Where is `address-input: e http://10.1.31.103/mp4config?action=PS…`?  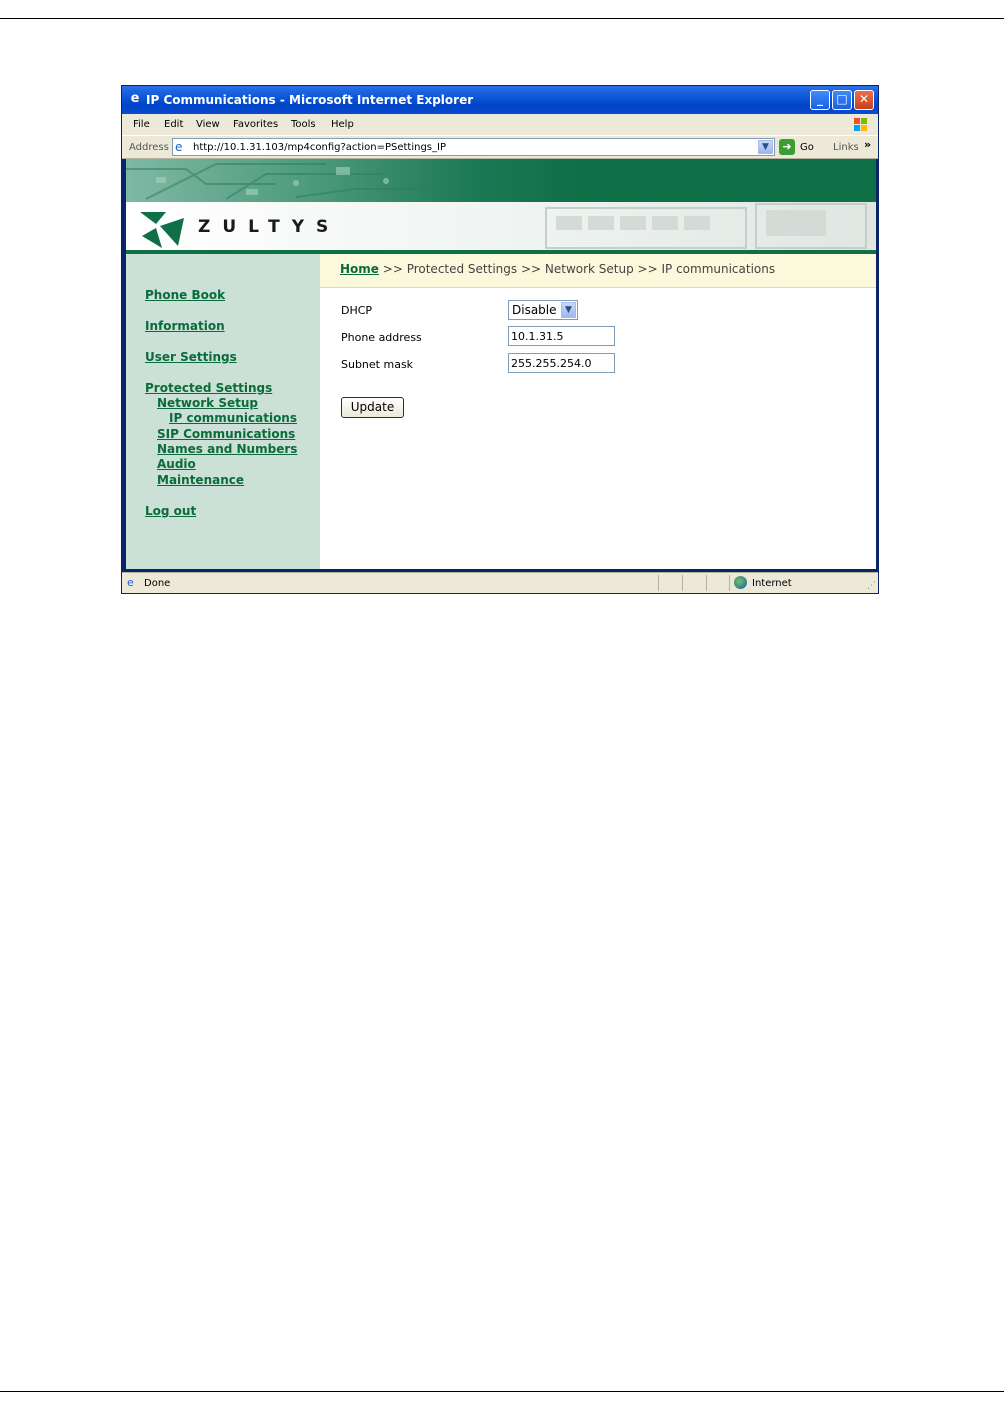
address-input: e http://10.1.31.103/mp4config?action=PS… is located at coordinates (473, 147).